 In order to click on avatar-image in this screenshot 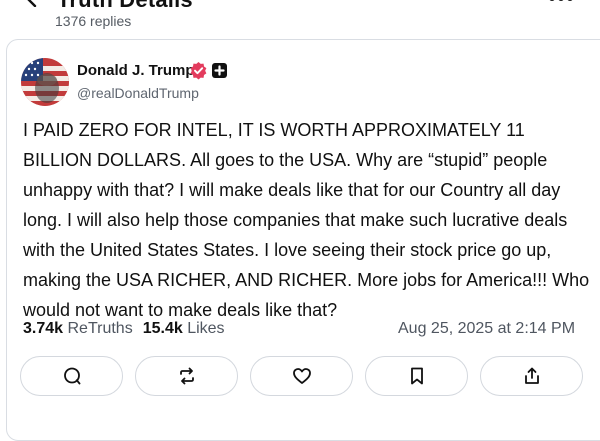, I will do `click(45, 82)`.